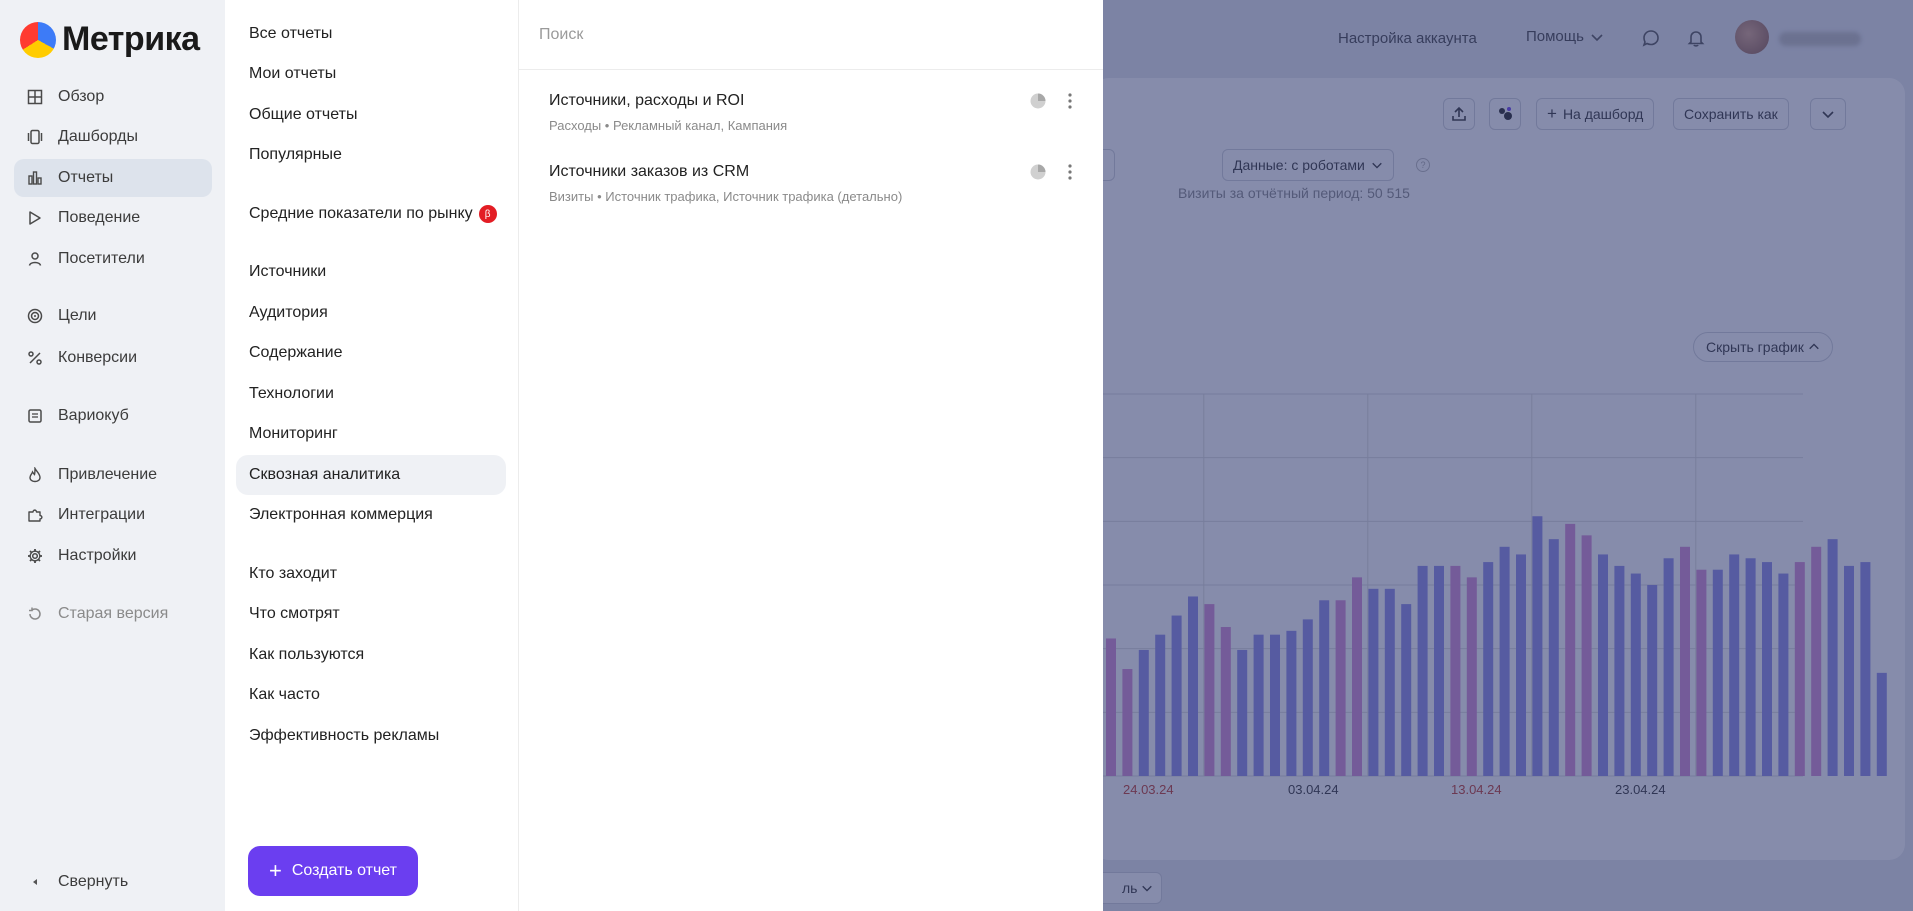 This screenshot has height=911, width=1913. I want to click on nav-item-label: Привлечение, so click(108, 474).